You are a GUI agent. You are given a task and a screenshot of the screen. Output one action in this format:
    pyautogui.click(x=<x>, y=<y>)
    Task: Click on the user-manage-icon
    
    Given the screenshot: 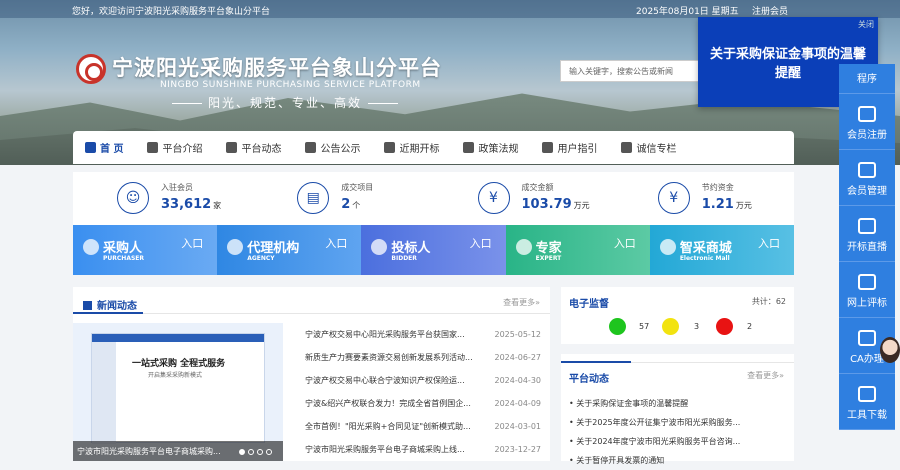 What is the action you would take?
    pyautogui.click(x=867, y=170)
    